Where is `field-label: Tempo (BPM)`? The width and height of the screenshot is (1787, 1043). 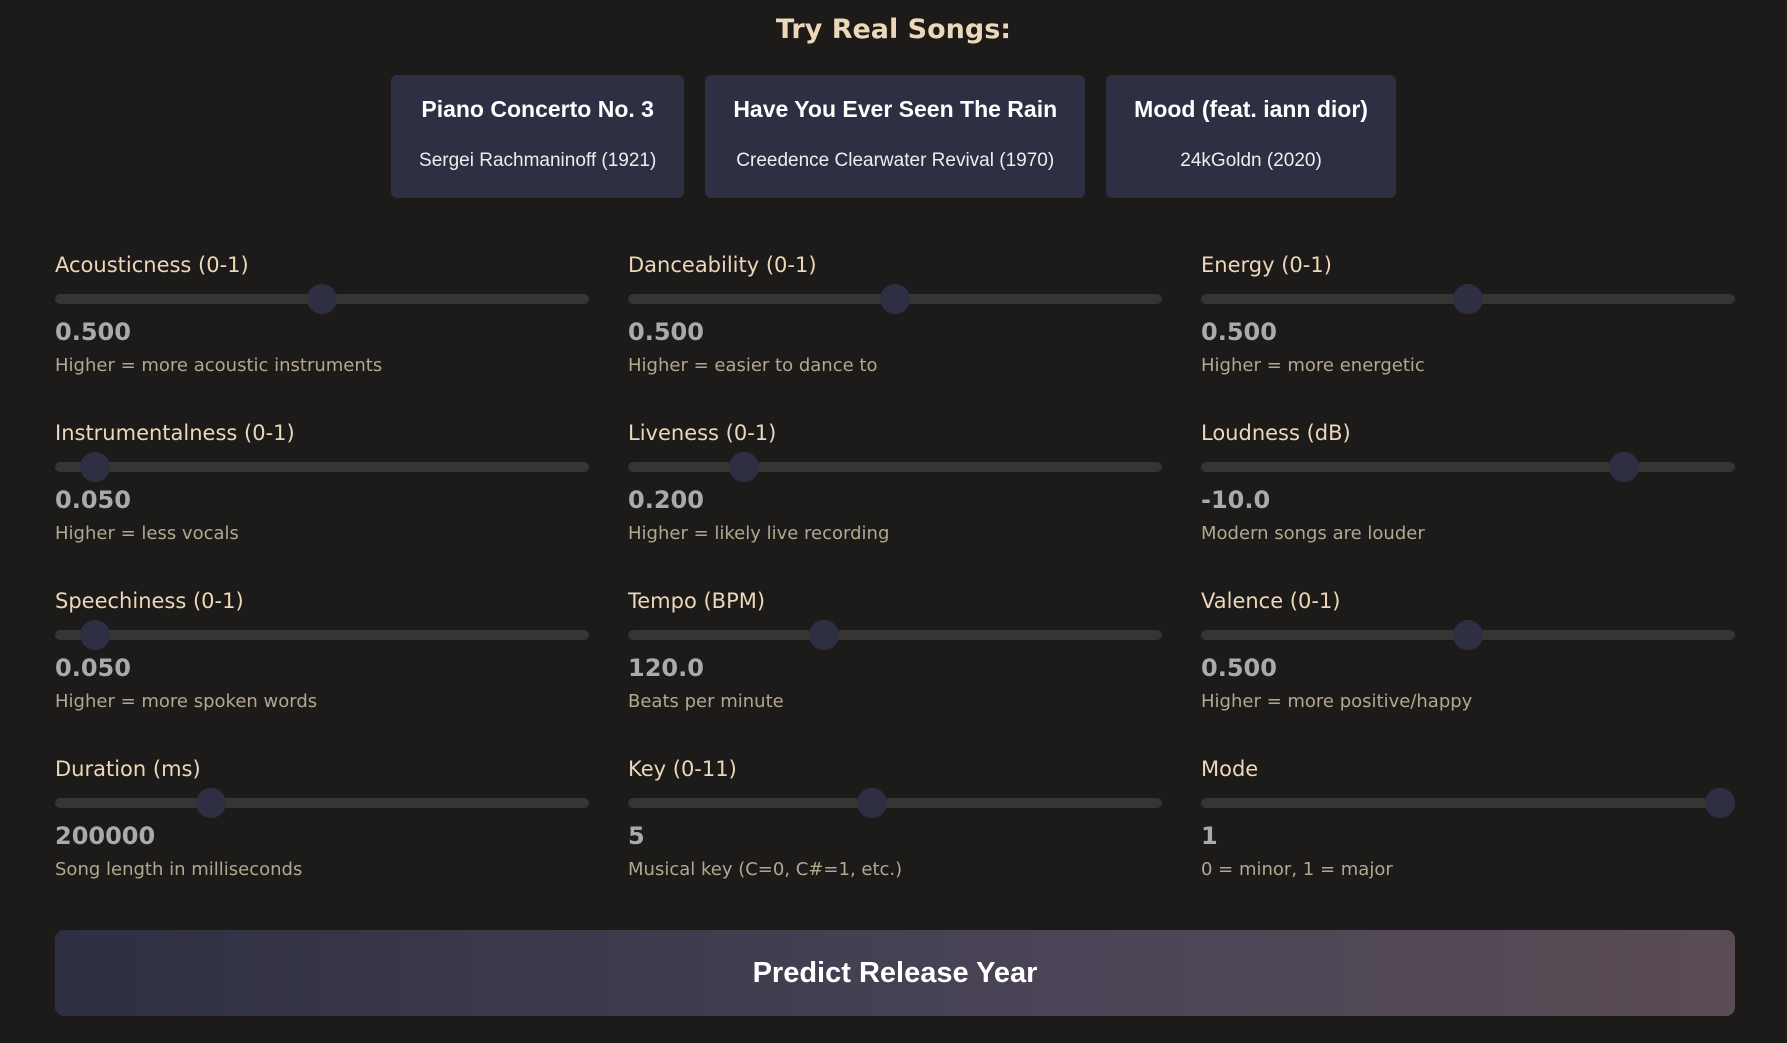
field-label: Tempo (BPM) is located at coordinates (697, 601).